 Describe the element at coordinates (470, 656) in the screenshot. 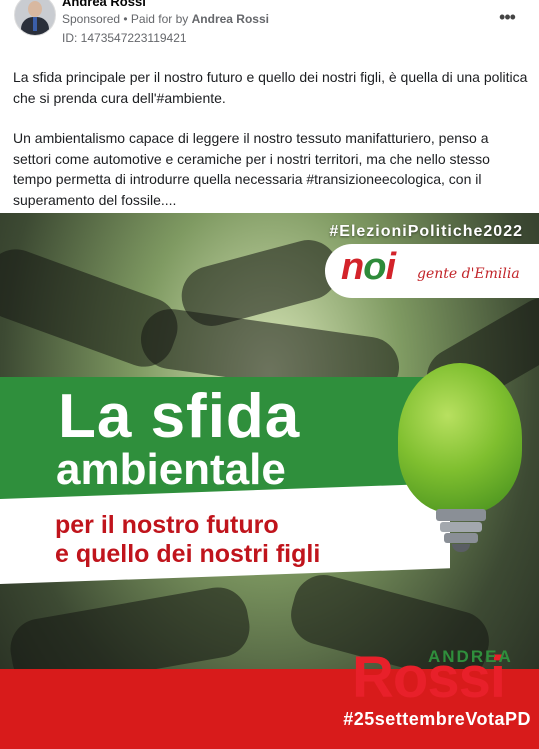

I see `candidate-first-name: ANDREA` at that location.